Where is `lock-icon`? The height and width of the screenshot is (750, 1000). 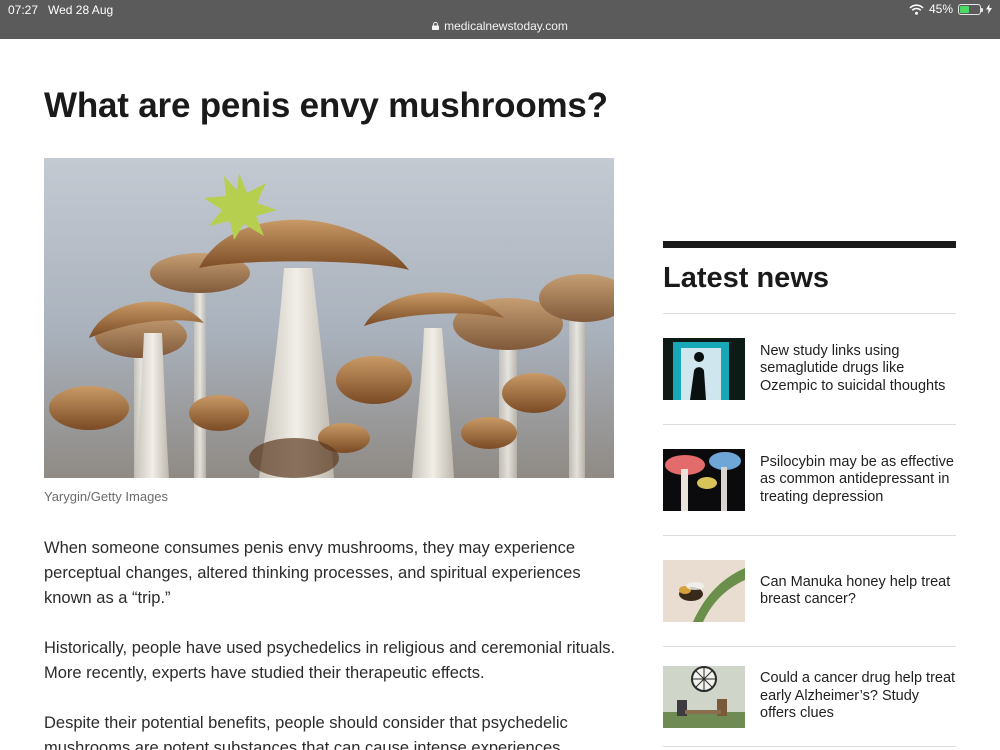
lock-icon is located at coordinates (436, 26).